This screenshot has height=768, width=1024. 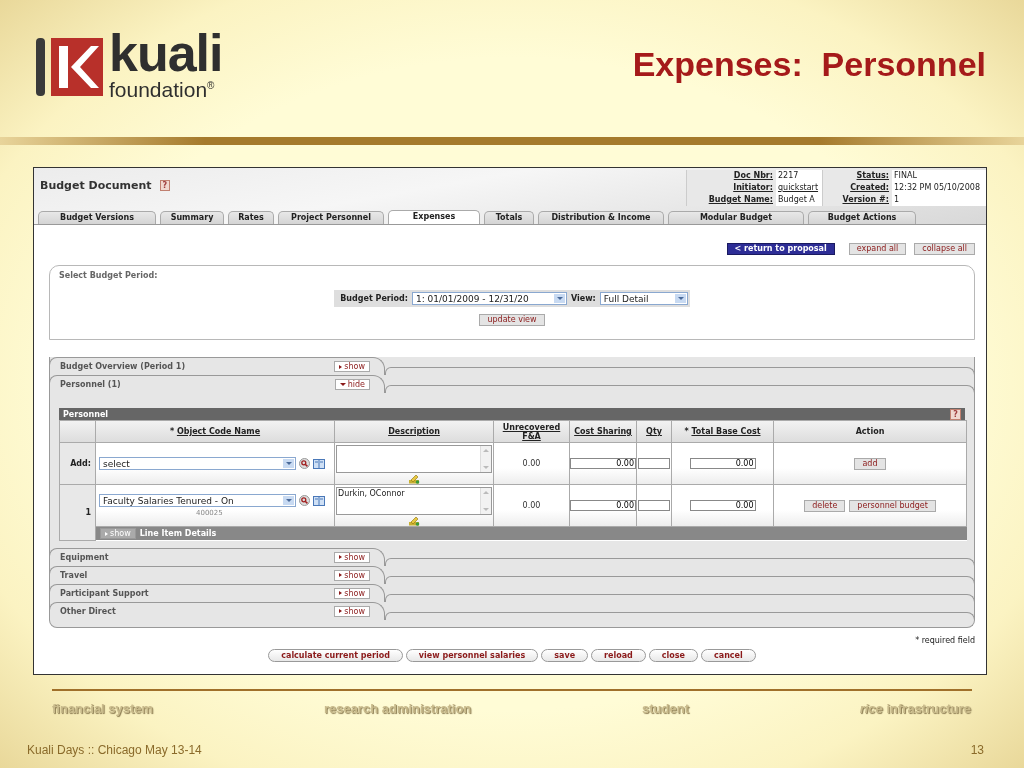 What do you see at coordinates (512, 320) in the screenshot?
I see `update-view-button: update view` at bounding box center [512, 320].